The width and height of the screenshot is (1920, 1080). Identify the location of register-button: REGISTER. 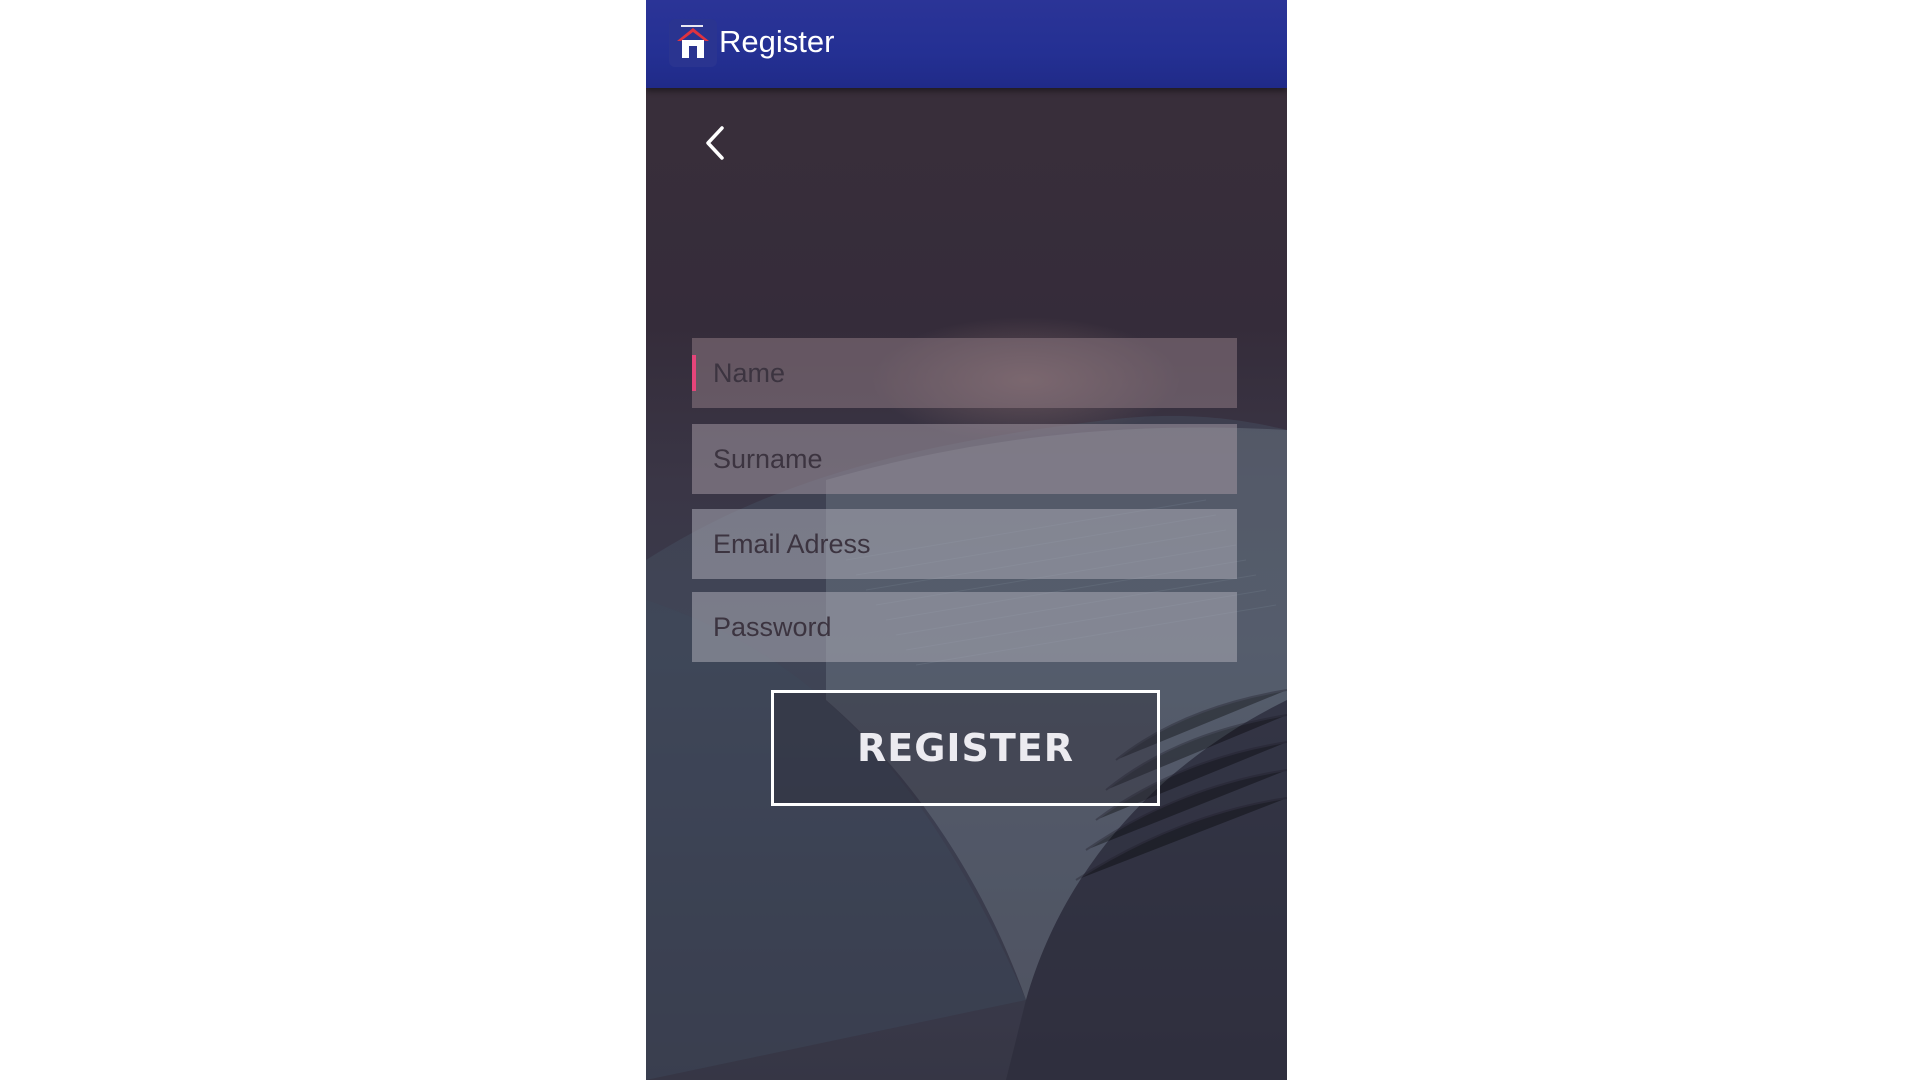
(965, 748).